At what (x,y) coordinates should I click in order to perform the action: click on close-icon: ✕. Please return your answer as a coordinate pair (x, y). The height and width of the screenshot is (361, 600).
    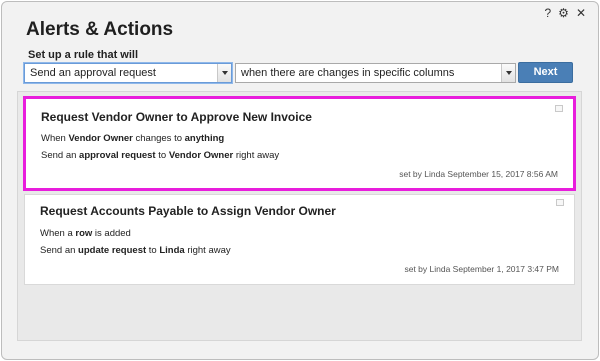
    Looking at the image, I should click on (581, 13).